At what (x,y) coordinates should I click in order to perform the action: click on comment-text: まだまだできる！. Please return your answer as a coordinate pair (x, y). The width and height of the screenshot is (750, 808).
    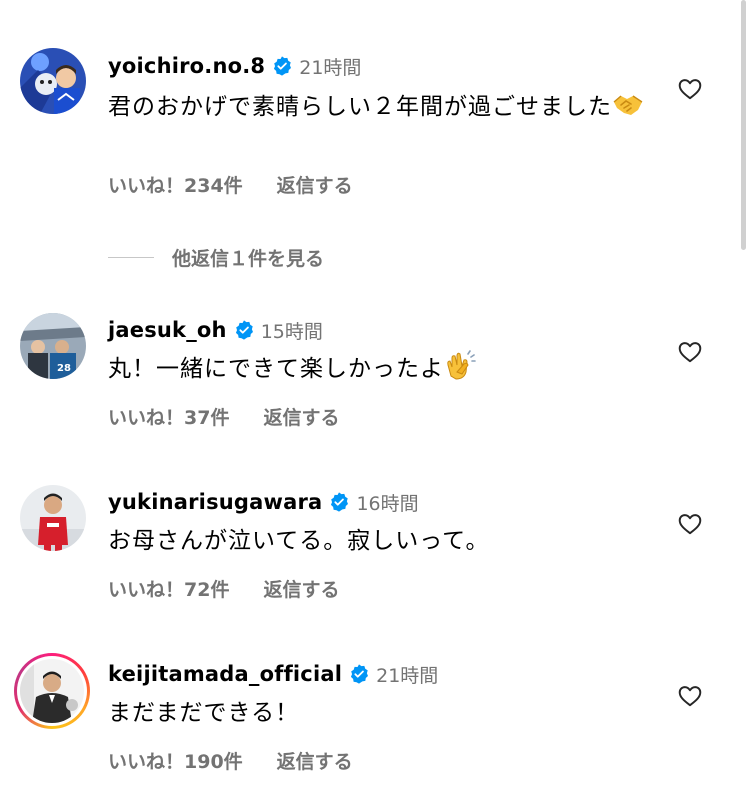
    Looking at the image, I should click on (204, 713).